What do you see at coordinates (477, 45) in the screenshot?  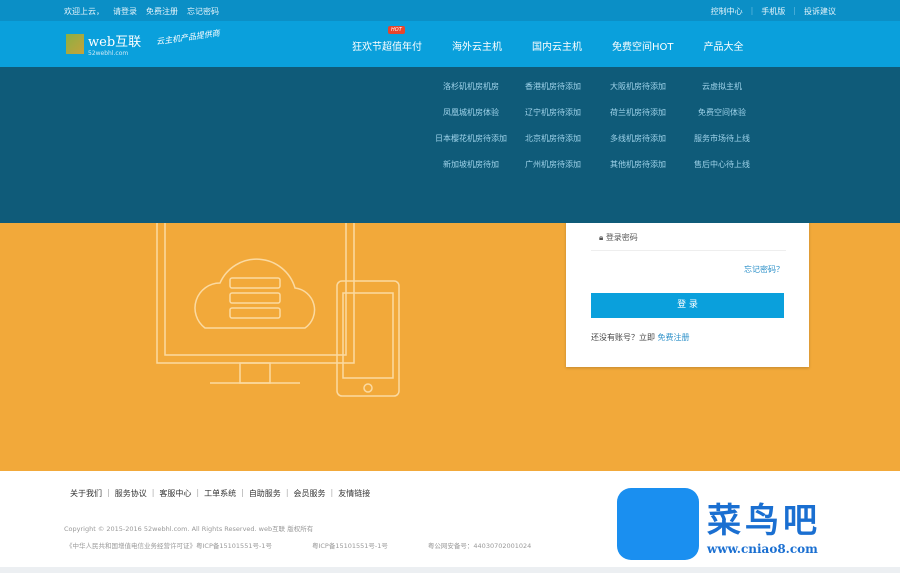 I see `nav-item-overseas: 海外云主机` at bounding box center [477, 45].